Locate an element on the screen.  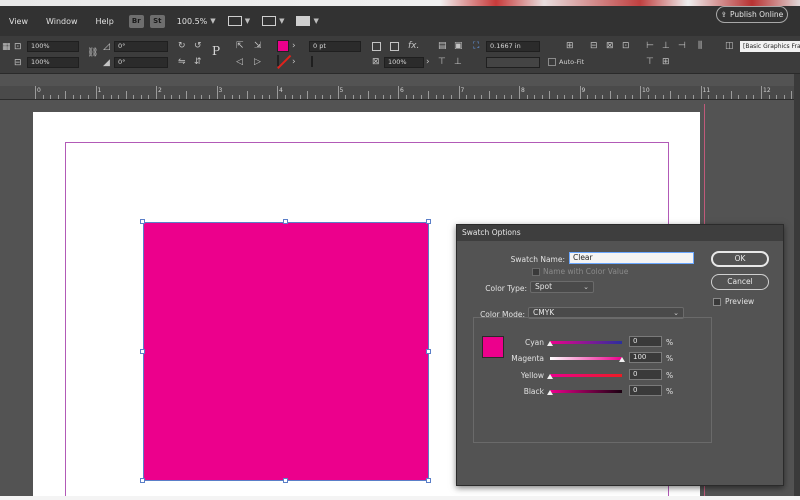
drop-shadow-icon is located at coordinates (376, 46).